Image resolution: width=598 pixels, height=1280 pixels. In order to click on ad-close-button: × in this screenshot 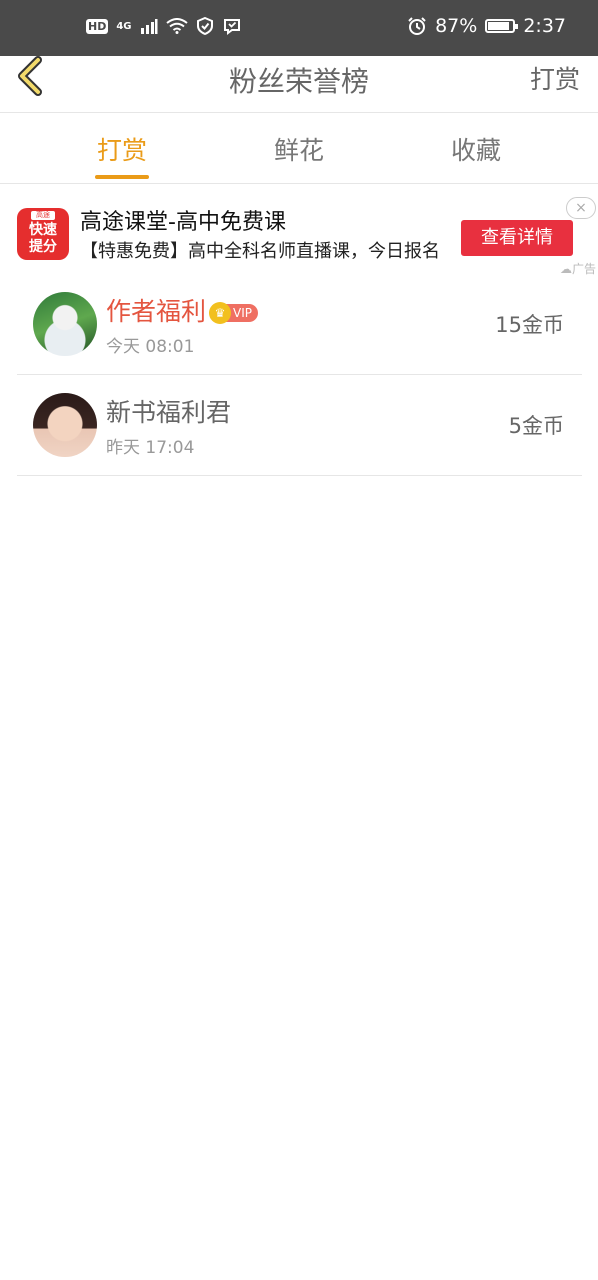, I will do `click(581, 208)`.